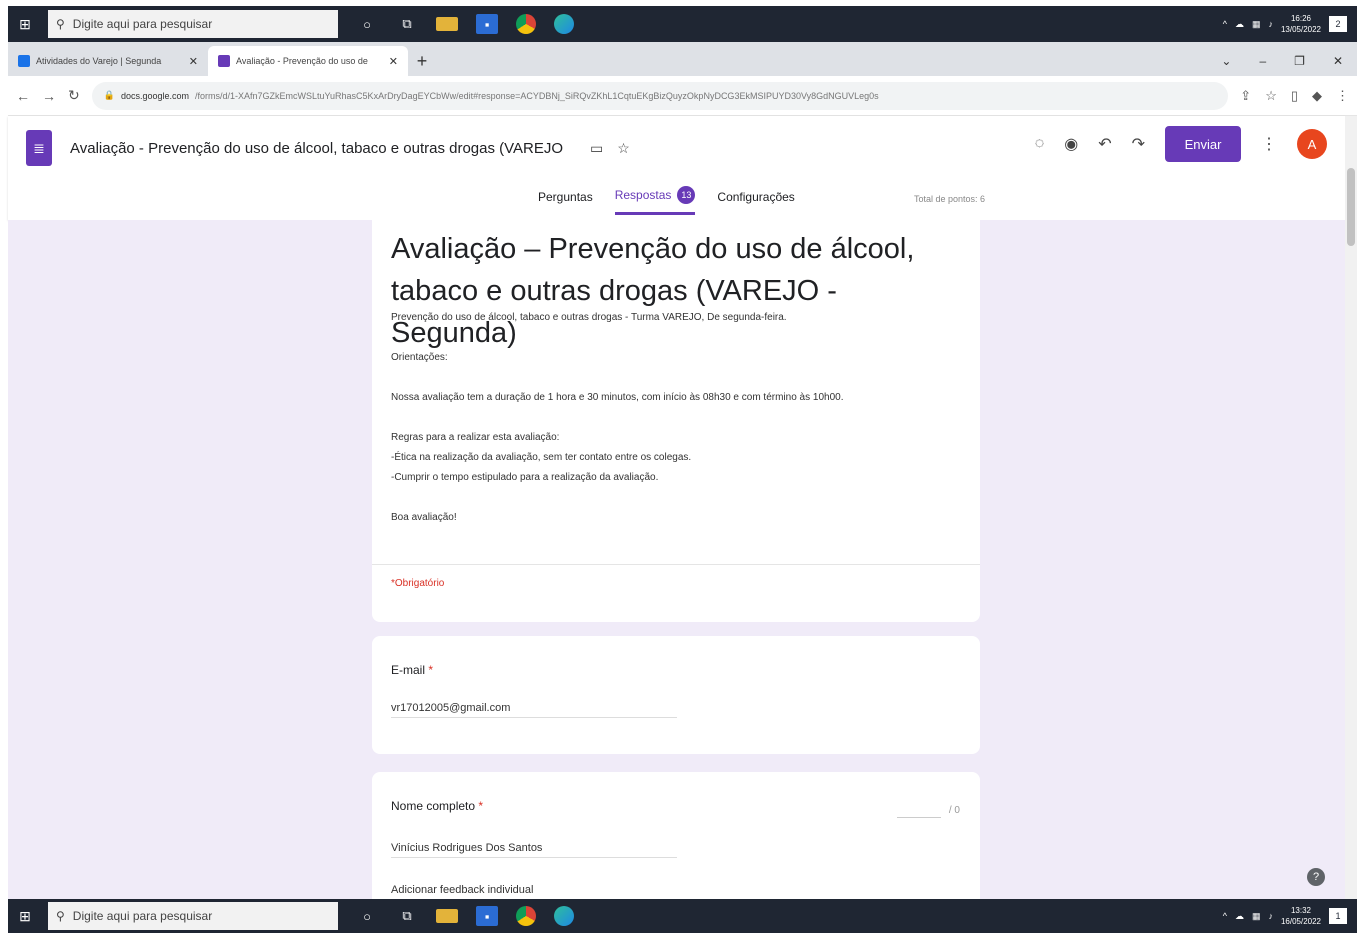 Image resolution: width=1365 pixels, height=933 pixels. Describe the element at coordinates (1300, 910) in the screenshot. I see `taskbar-time: 13:32` at that location.